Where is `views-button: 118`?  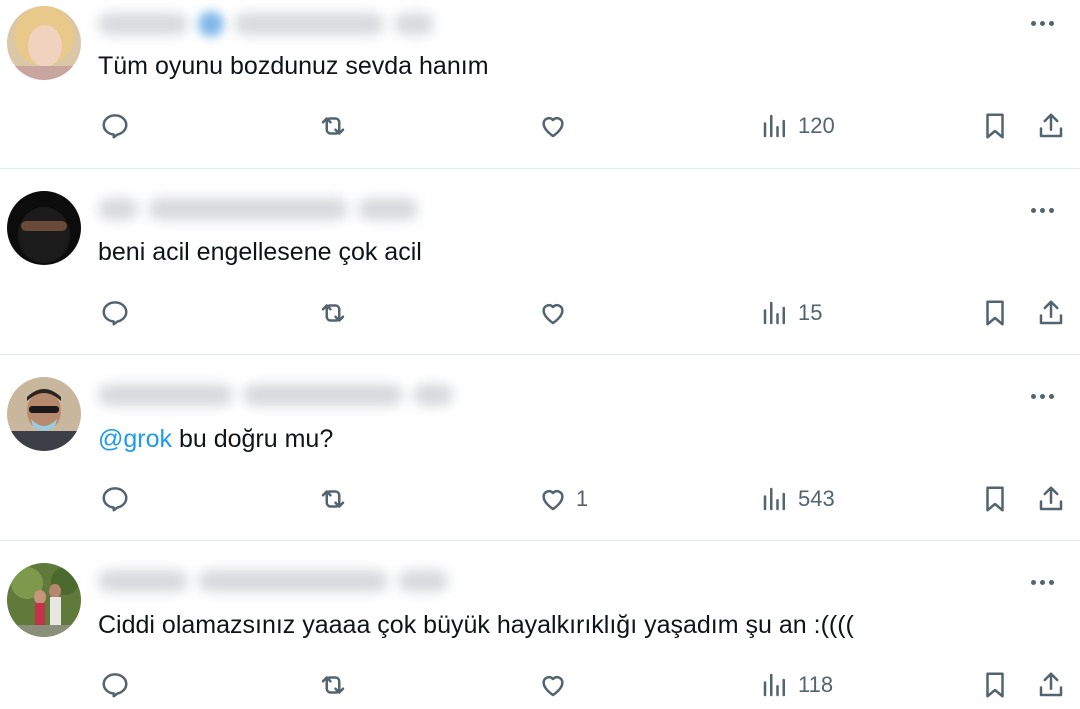
views-button: 118 is located at coordinates (796, 685).